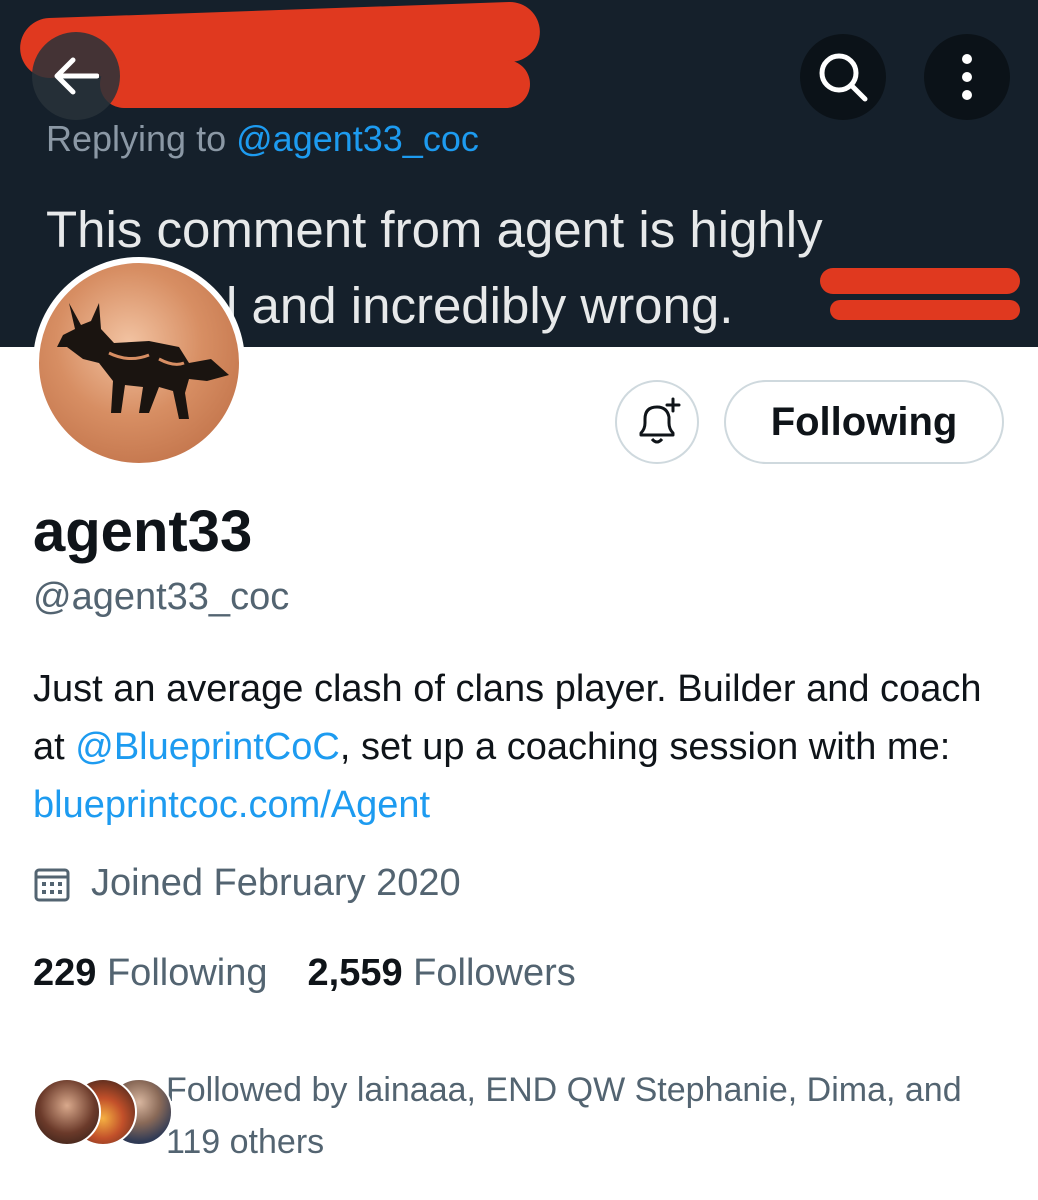 Image resolution: width=1038 pixels, height=1200 pixels. I want to click on following-stat: 229 Following, so click(150, 973).